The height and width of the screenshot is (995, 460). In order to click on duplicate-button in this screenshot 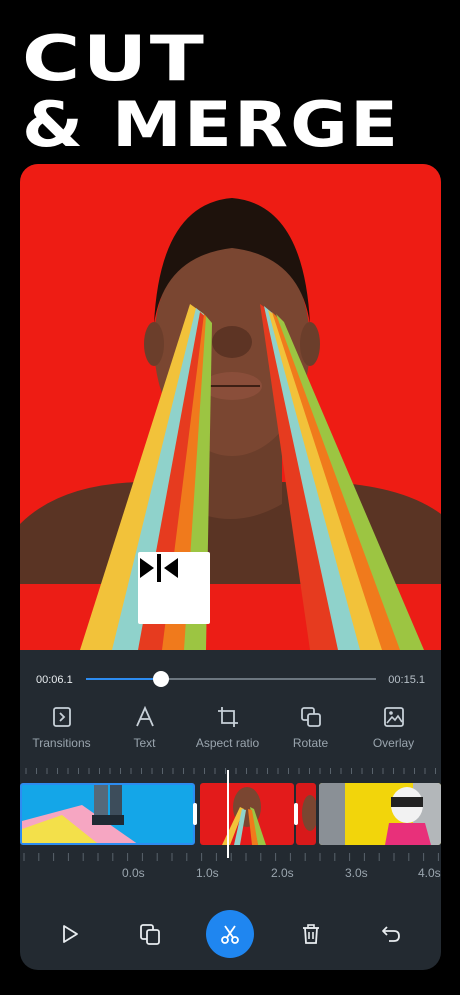, I will do `click(150, 934)`.